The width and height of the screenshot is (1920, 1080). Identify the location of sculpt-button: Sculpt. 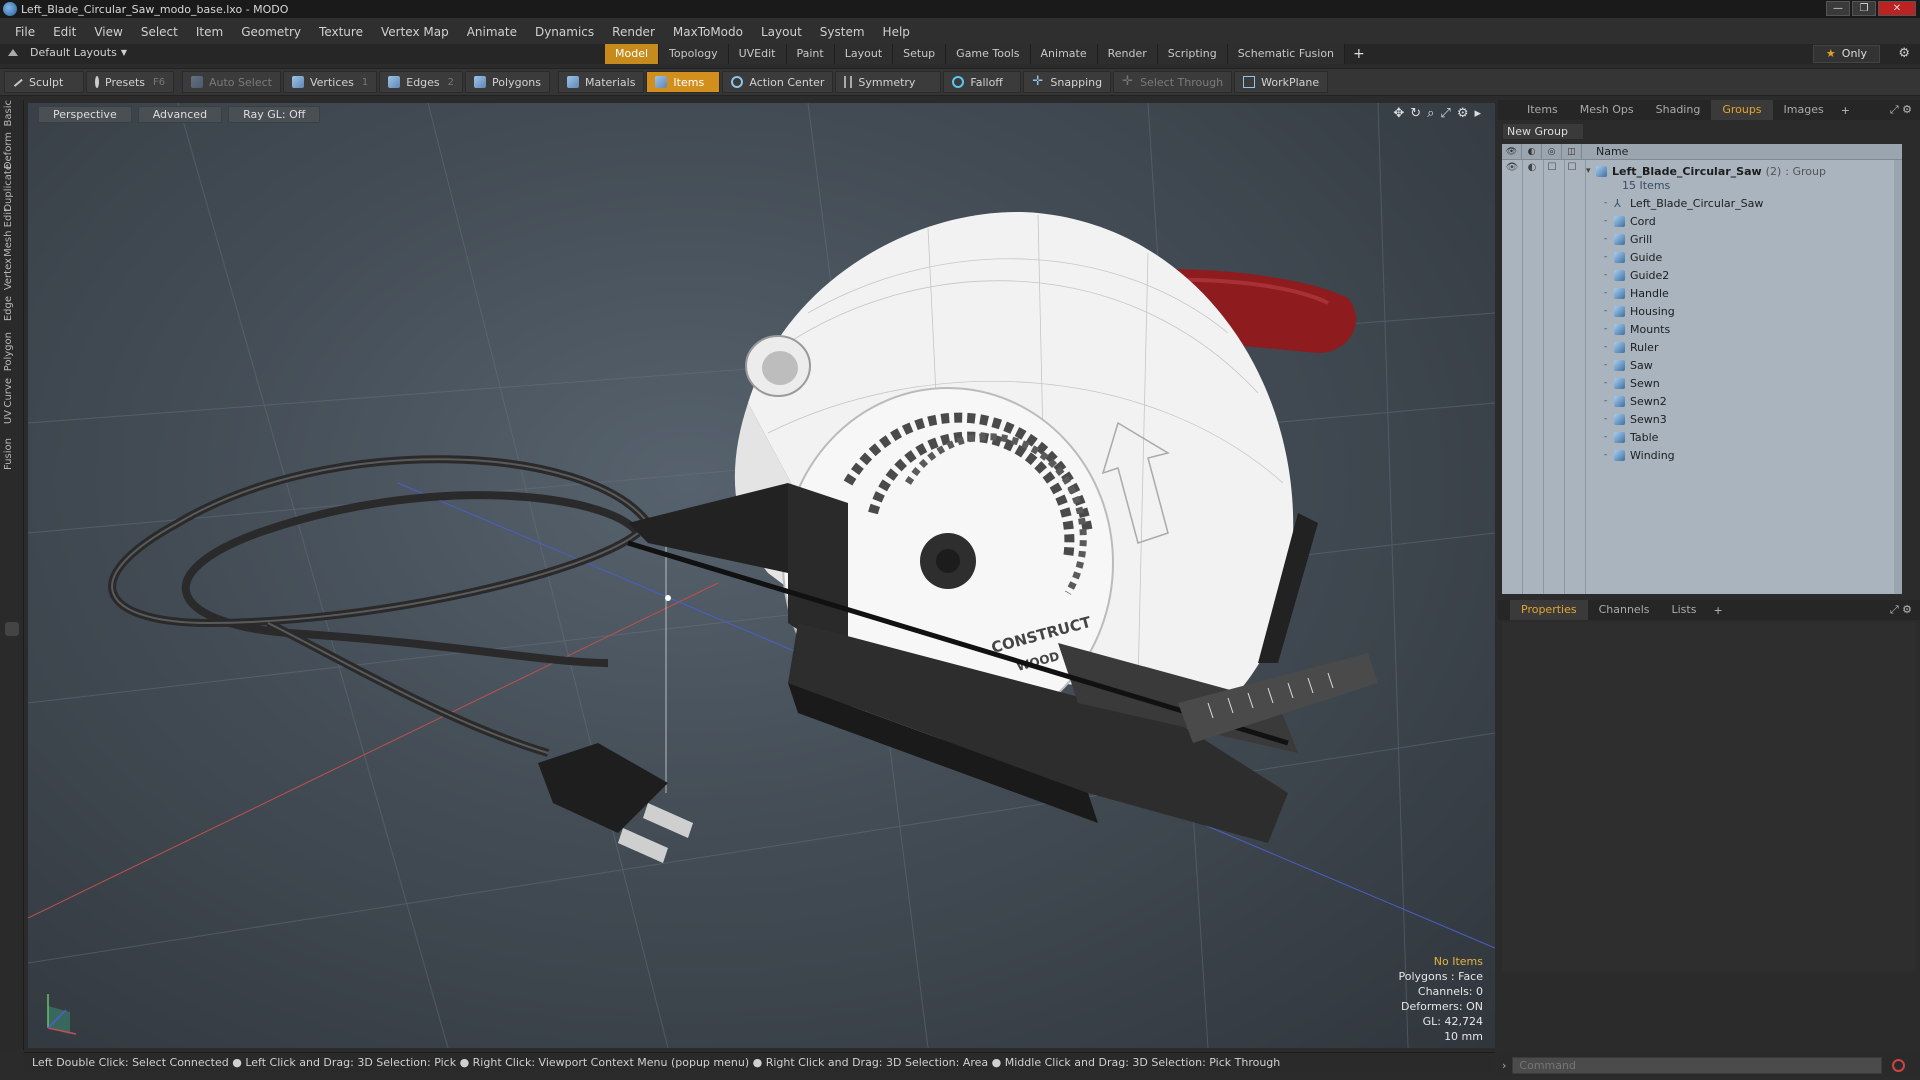
(44, 82).